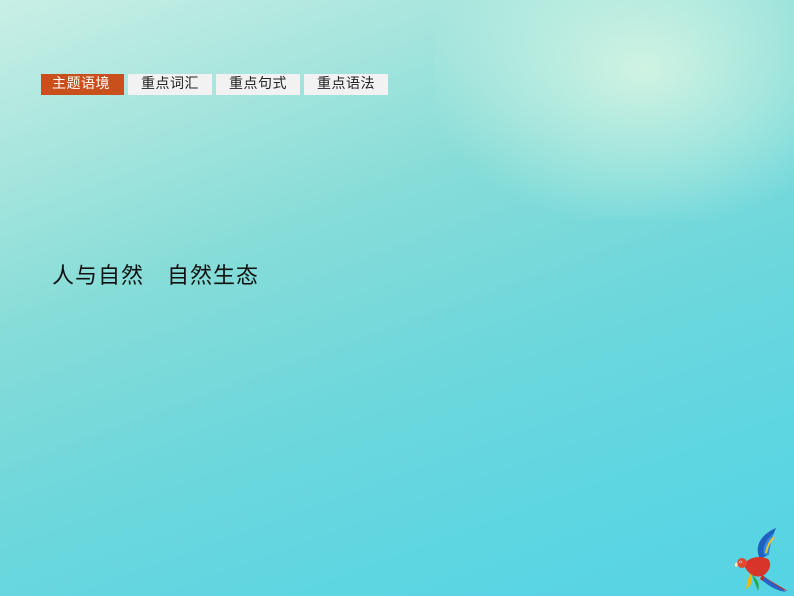 The width and height of the screenshot is (794, 596). What do you see at coordinates (170, 84) in the screenshot?
I see `tab-key-vocabulary: 重点词汇` at bounding box center [170, 84].